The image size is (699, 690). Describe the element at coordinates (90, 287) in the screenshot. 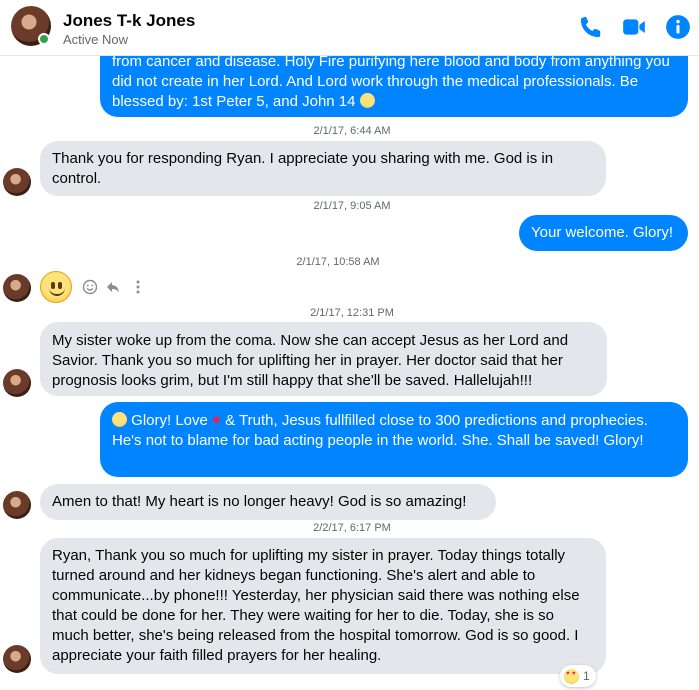

I see `smiley-react-icon` at that location.